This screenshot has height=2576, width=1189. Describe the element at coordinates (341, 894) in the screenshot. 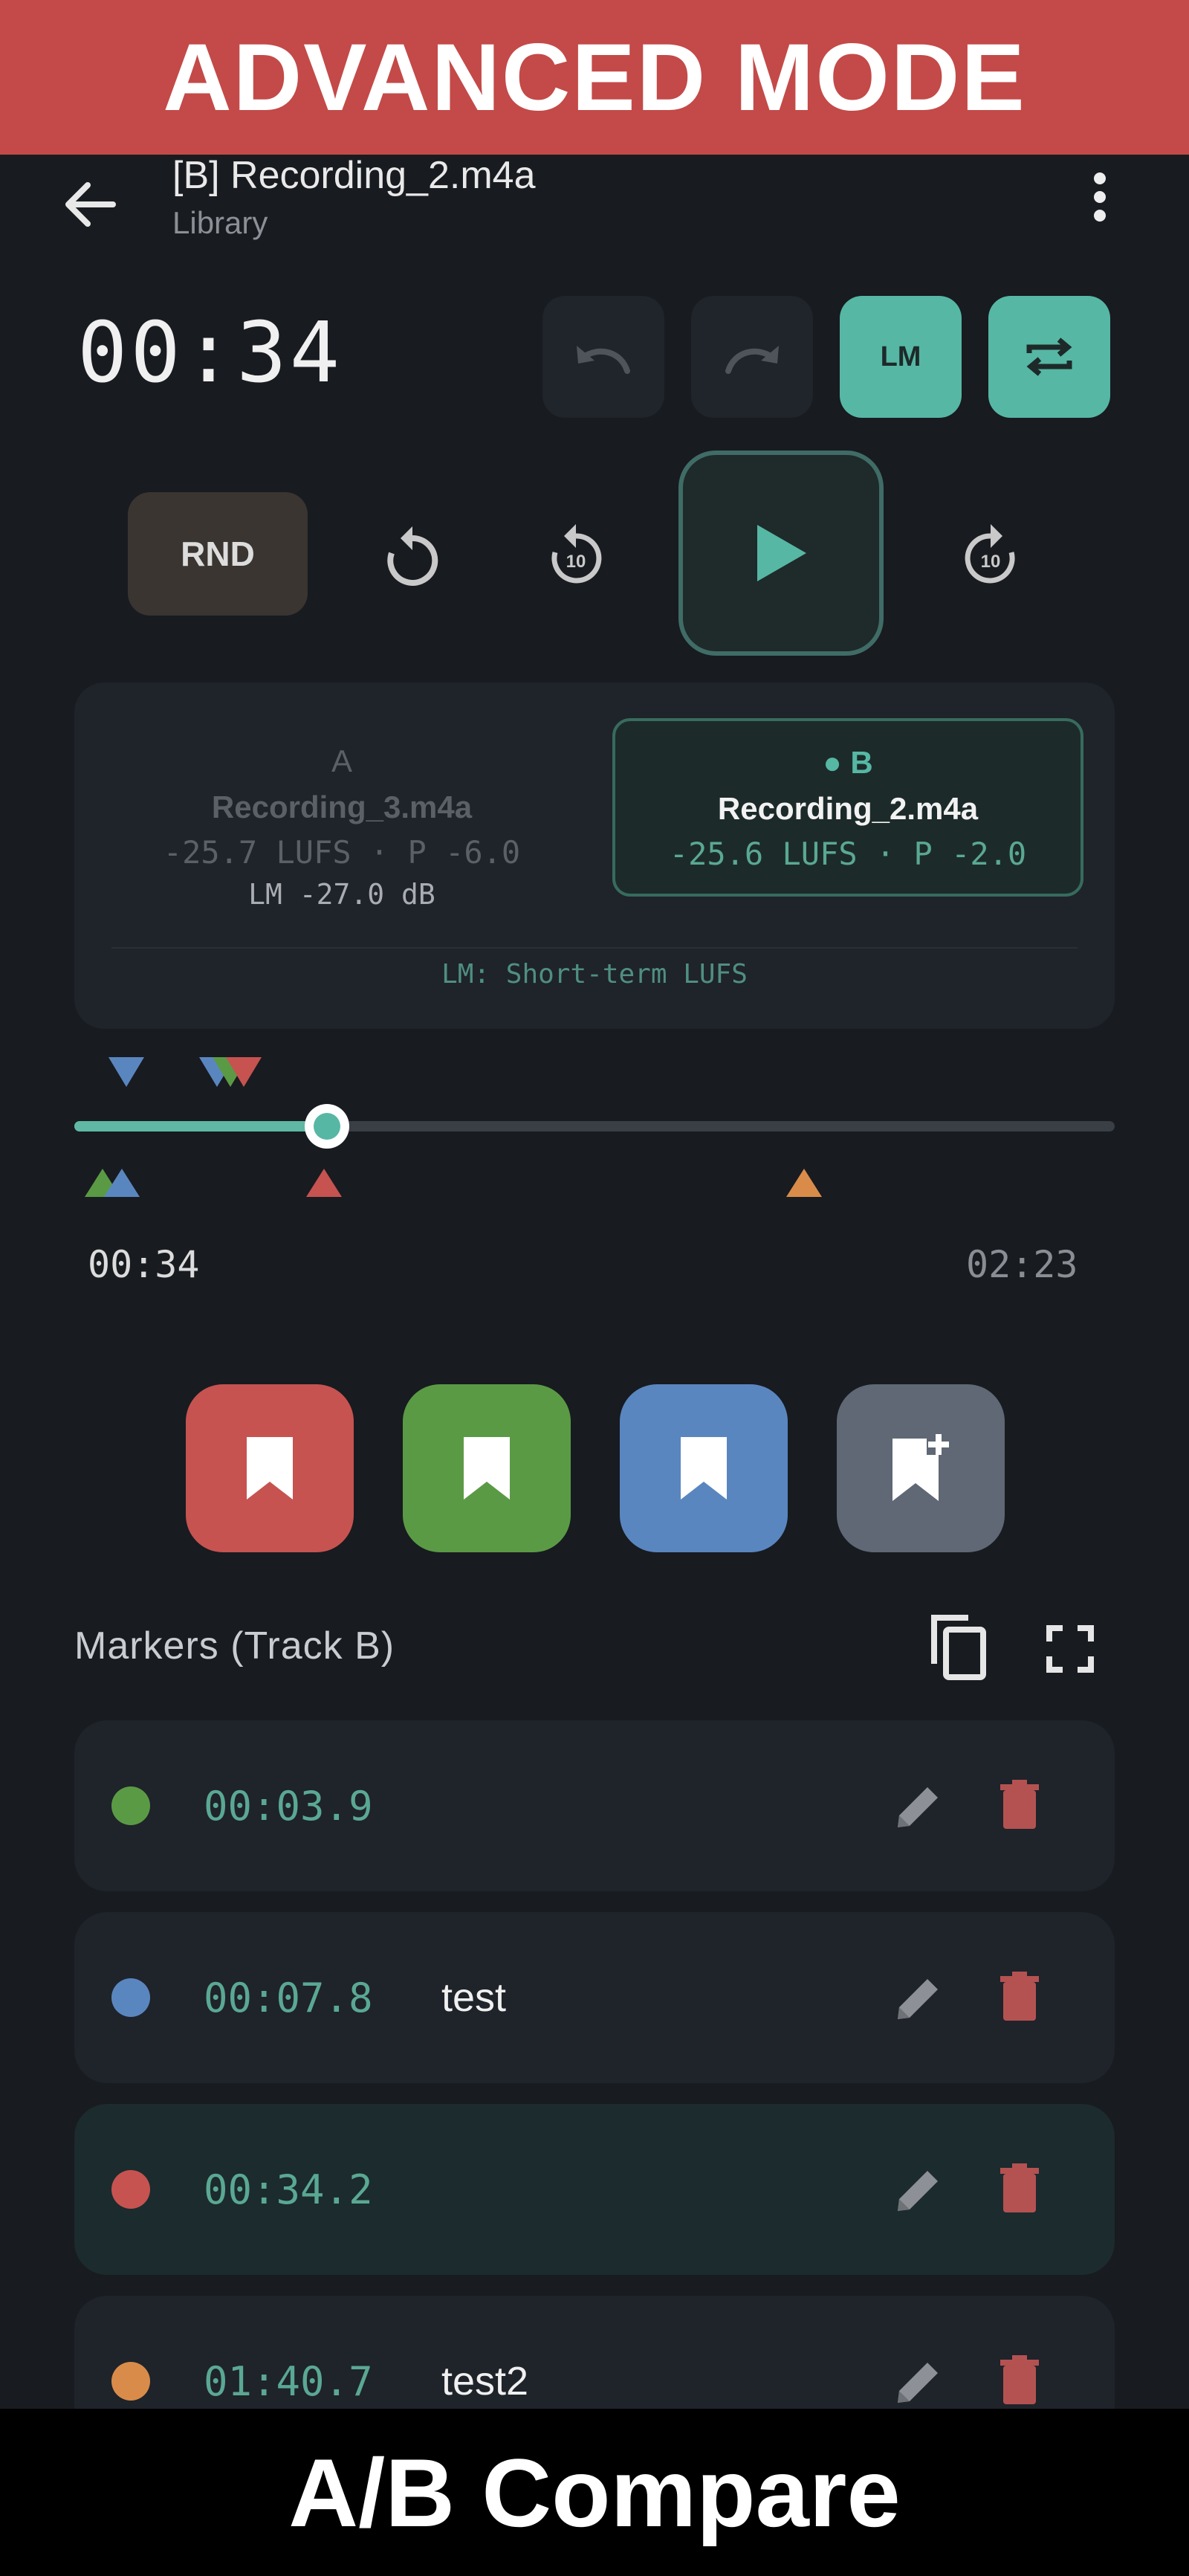

I see `track-a-lm: LM -27.0 dB` at that location.